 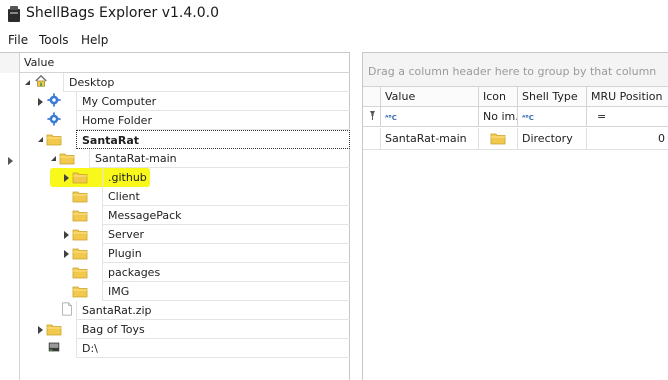 I want to click on menu-file: File, so click(x=18, y=40).